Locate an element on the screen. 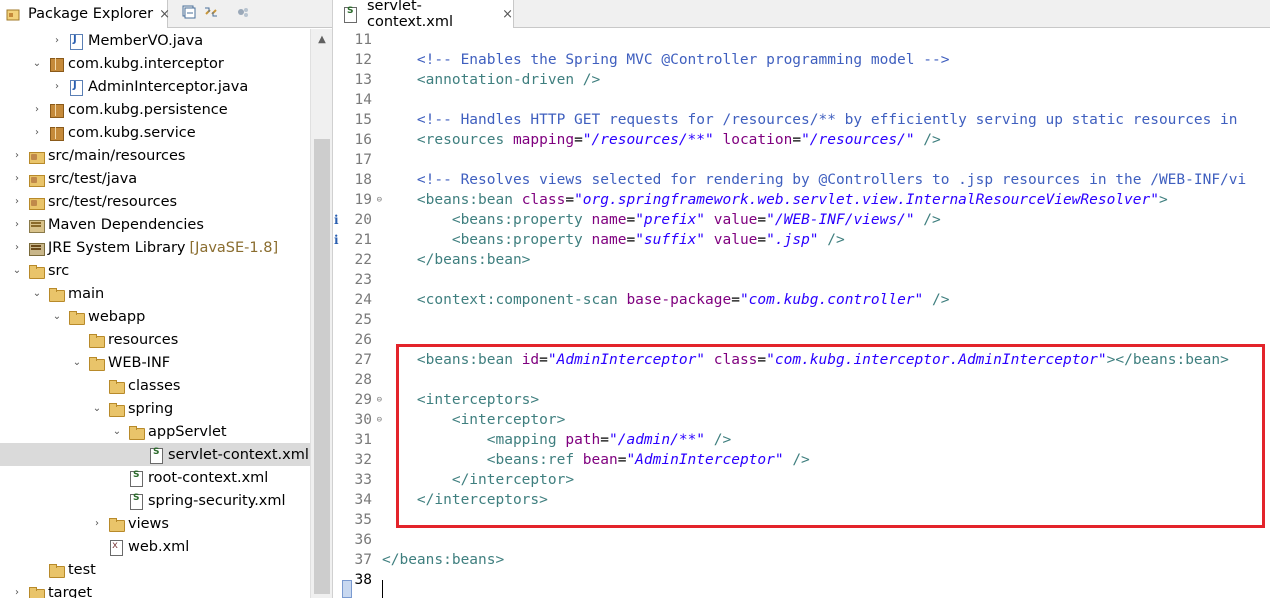 This screenshot has width=1270, height=598. view-menu-icon is located at coordinates (243, 13).